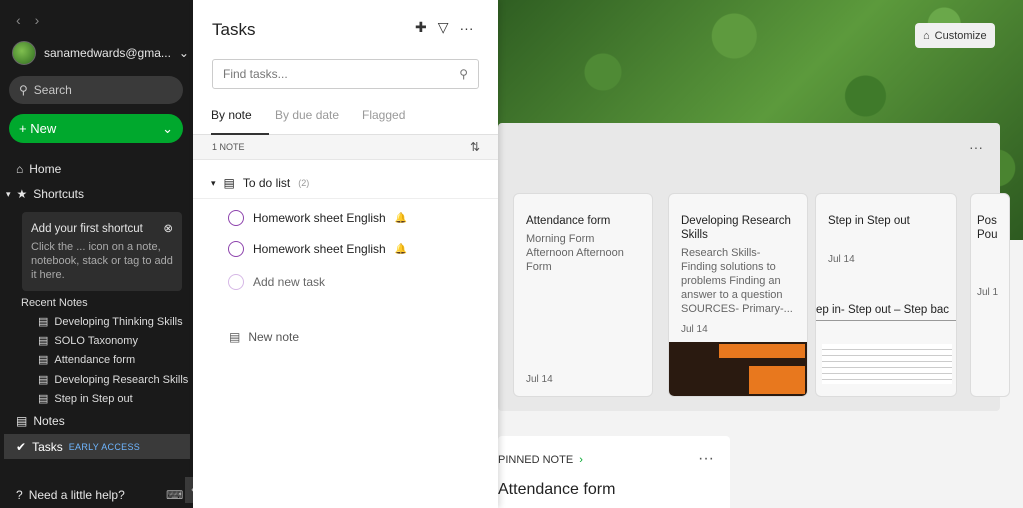 The height and width of the screenshot is (508, 1023). I want to click on tab-flagged: Flagged, so click(383, 119).